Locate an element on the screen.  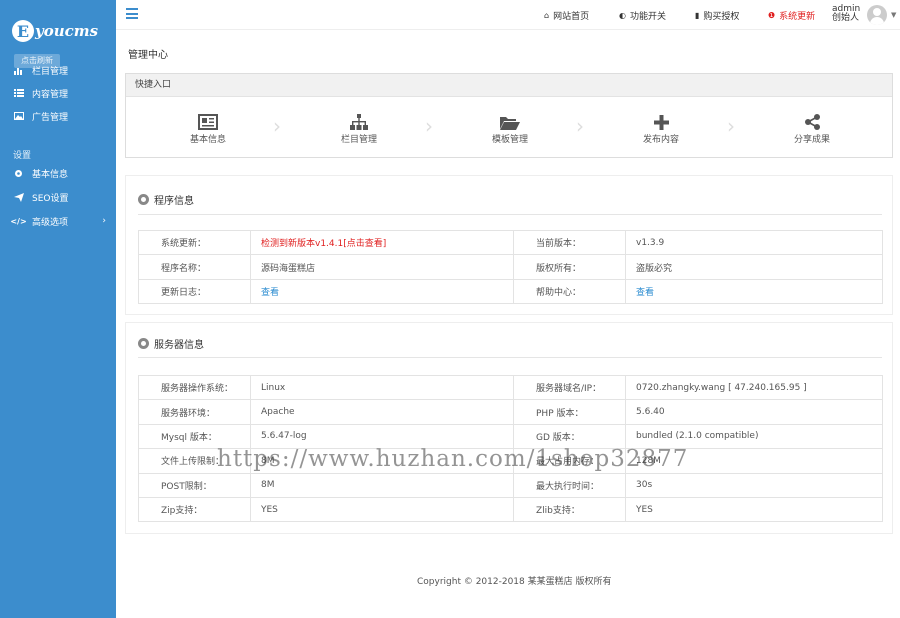
list-icon is located at coordinates (18, 93).